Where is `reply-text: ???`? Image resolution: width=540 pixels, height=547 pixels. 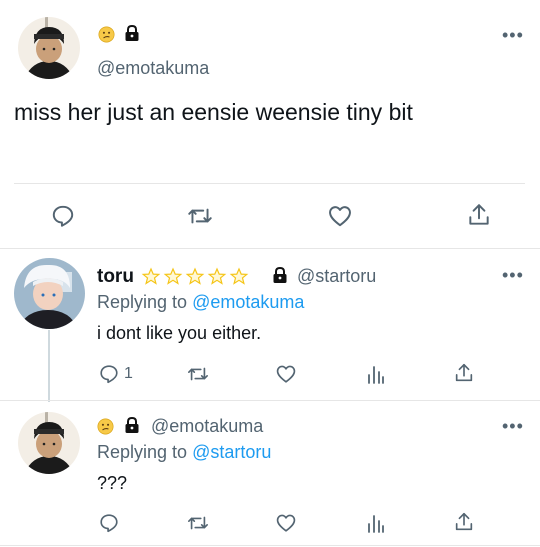
reply-text: ??? is located at coordinates (112, 483).